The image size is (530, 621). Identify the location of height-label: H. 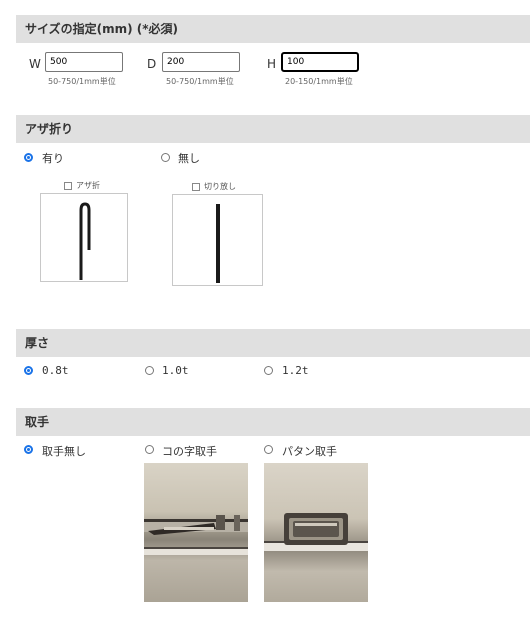
(272, 64).